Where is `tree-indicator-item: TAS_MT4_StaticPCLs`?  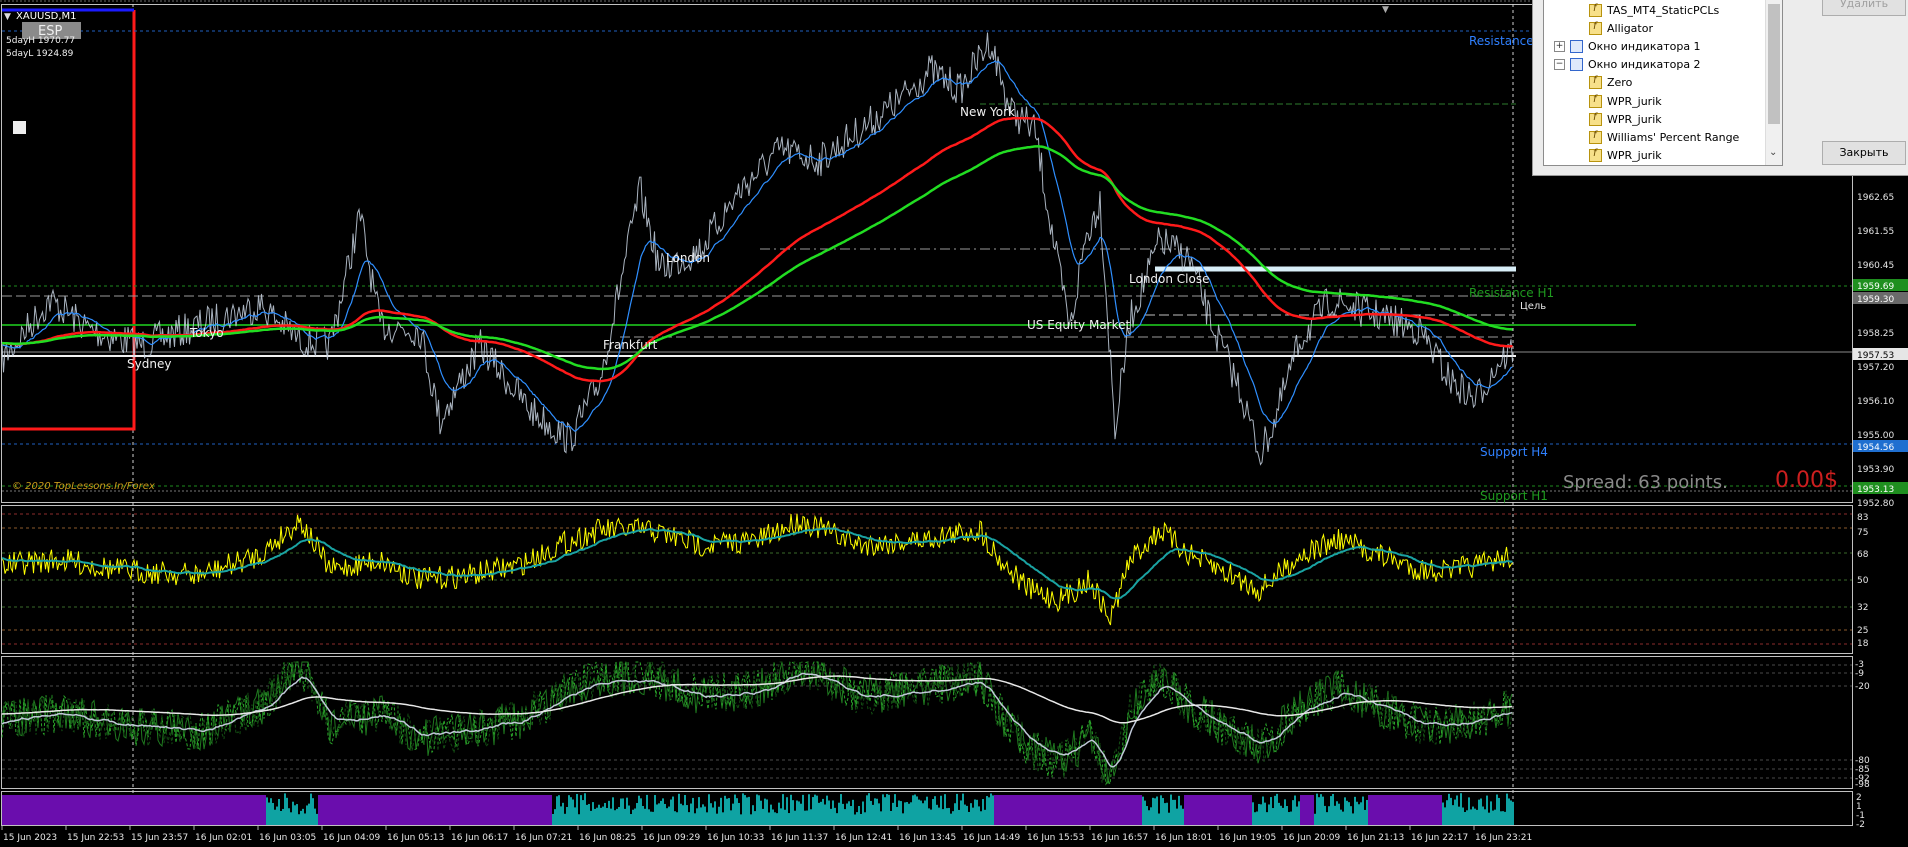
tree-indicator-item: TAS_MT4_StaticPCLs is located at coordinates (1654, 10).